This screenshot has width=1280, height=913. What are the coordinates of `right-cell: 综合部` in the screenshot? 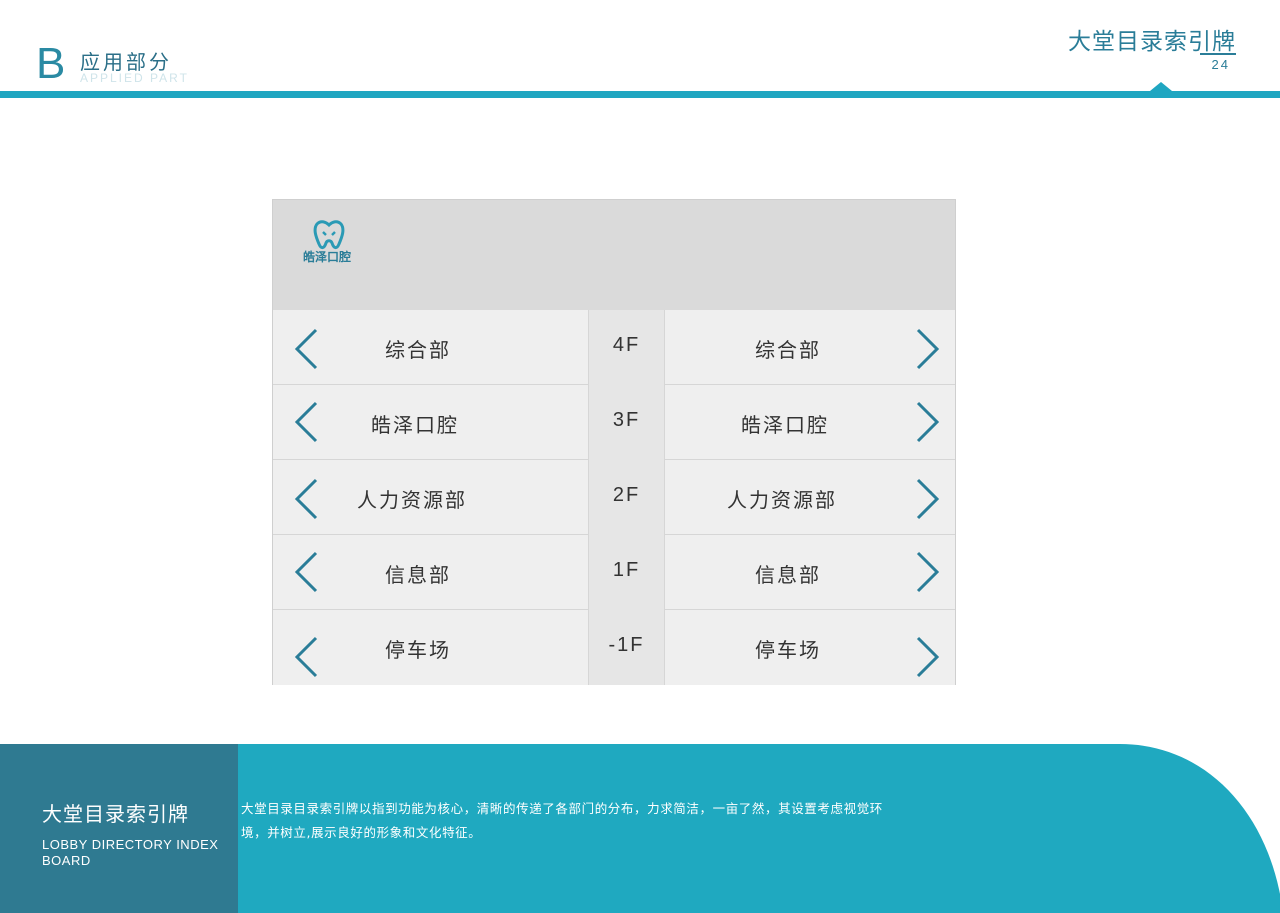 It's located at (809, 347).